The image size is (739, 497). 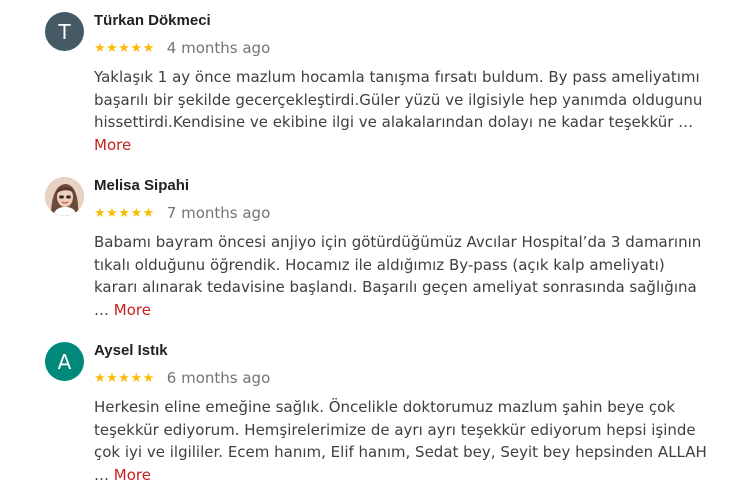 I want to click on profile-photo-icon, so click(x=64, y=196).